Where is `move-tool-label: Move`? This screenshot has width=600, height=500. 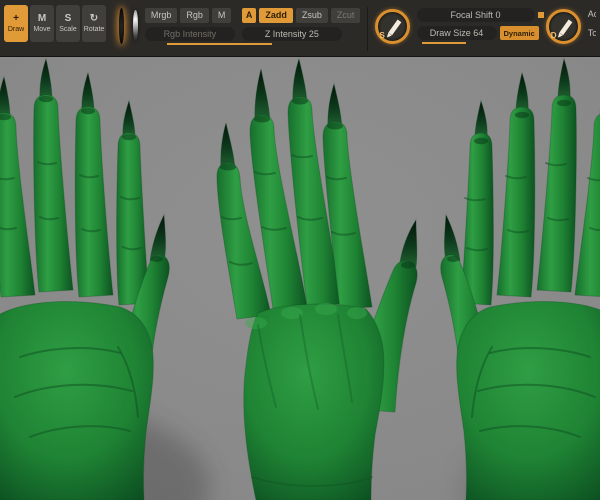
move-tool-label: Move is located at coordinates (42, 29).